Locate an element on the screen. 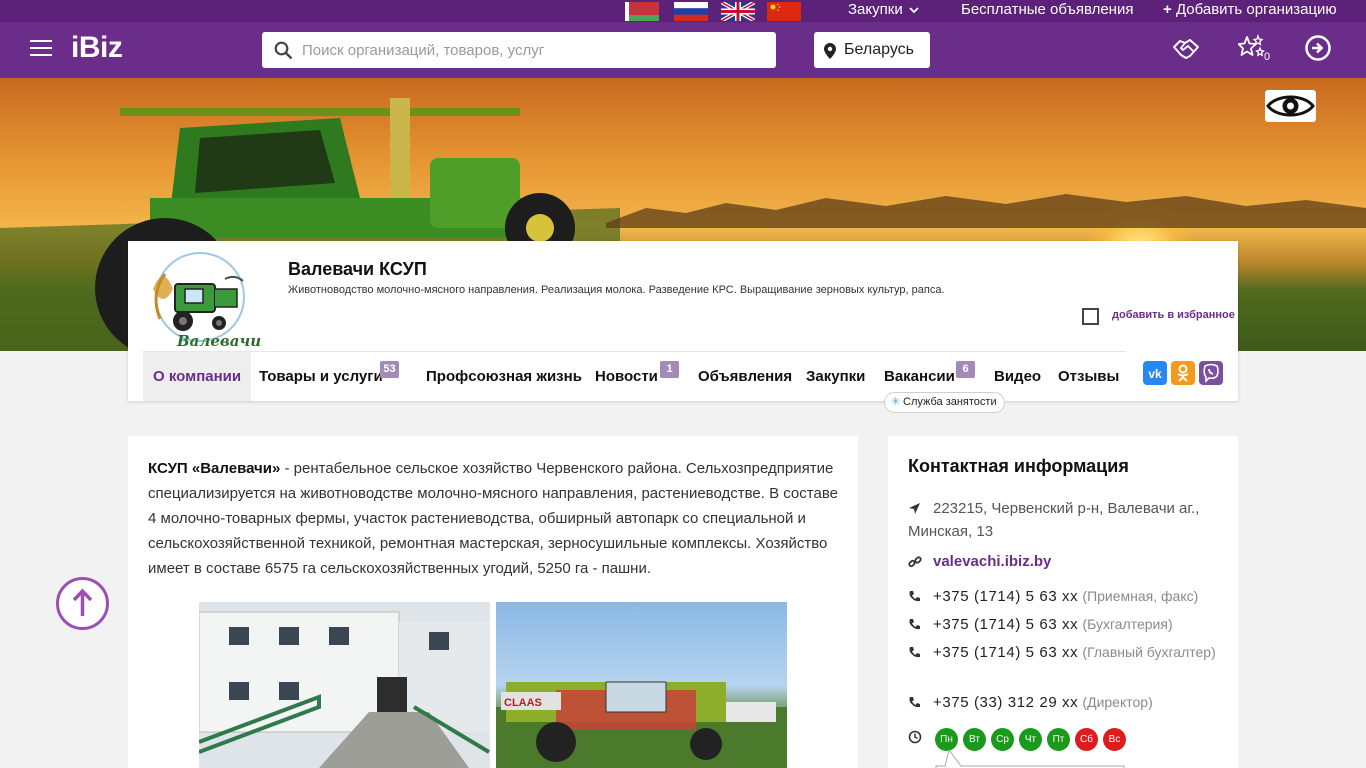  favorite-checkbox is located at coordinates (1090, 316).